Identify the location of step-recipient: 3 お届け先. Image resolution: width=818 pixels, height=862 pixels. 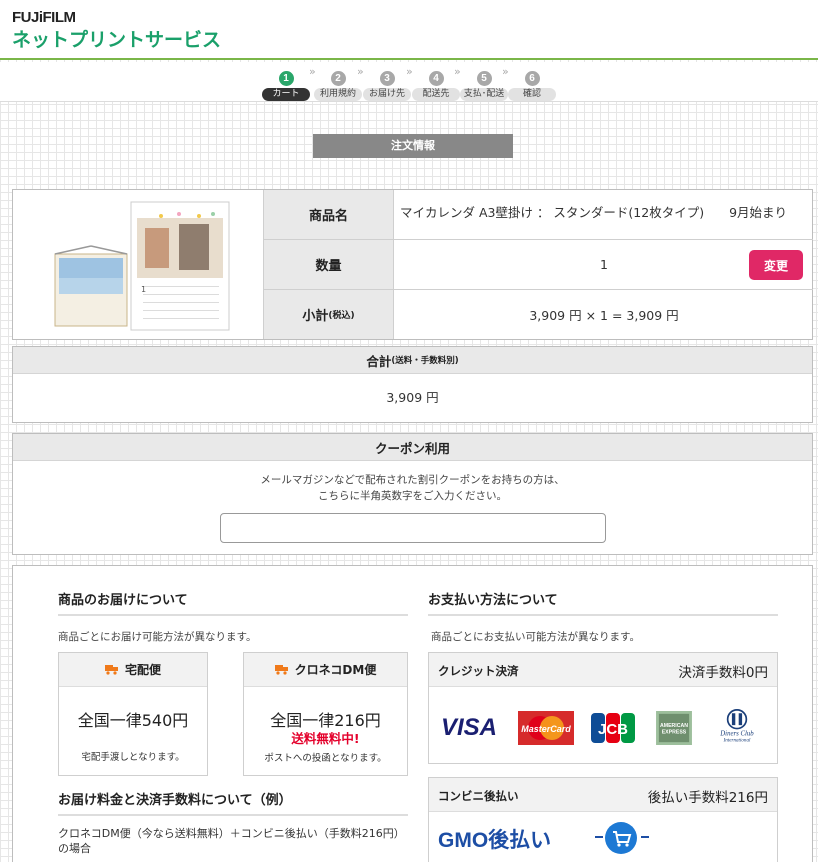
(387, 83).